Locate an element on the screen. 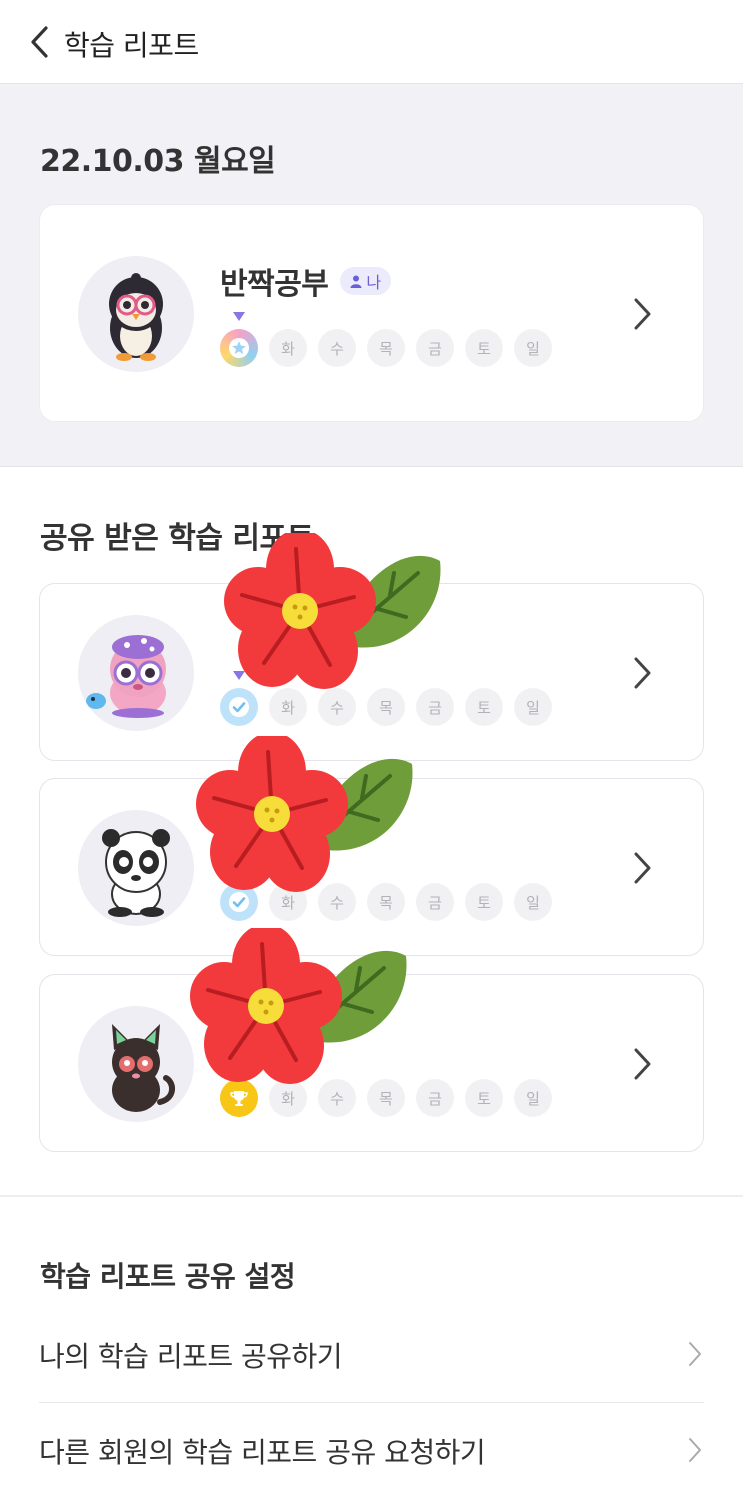 The height and width of the screenshot is (1487, 743). avatar-panda is located at coordinates (136, 868).